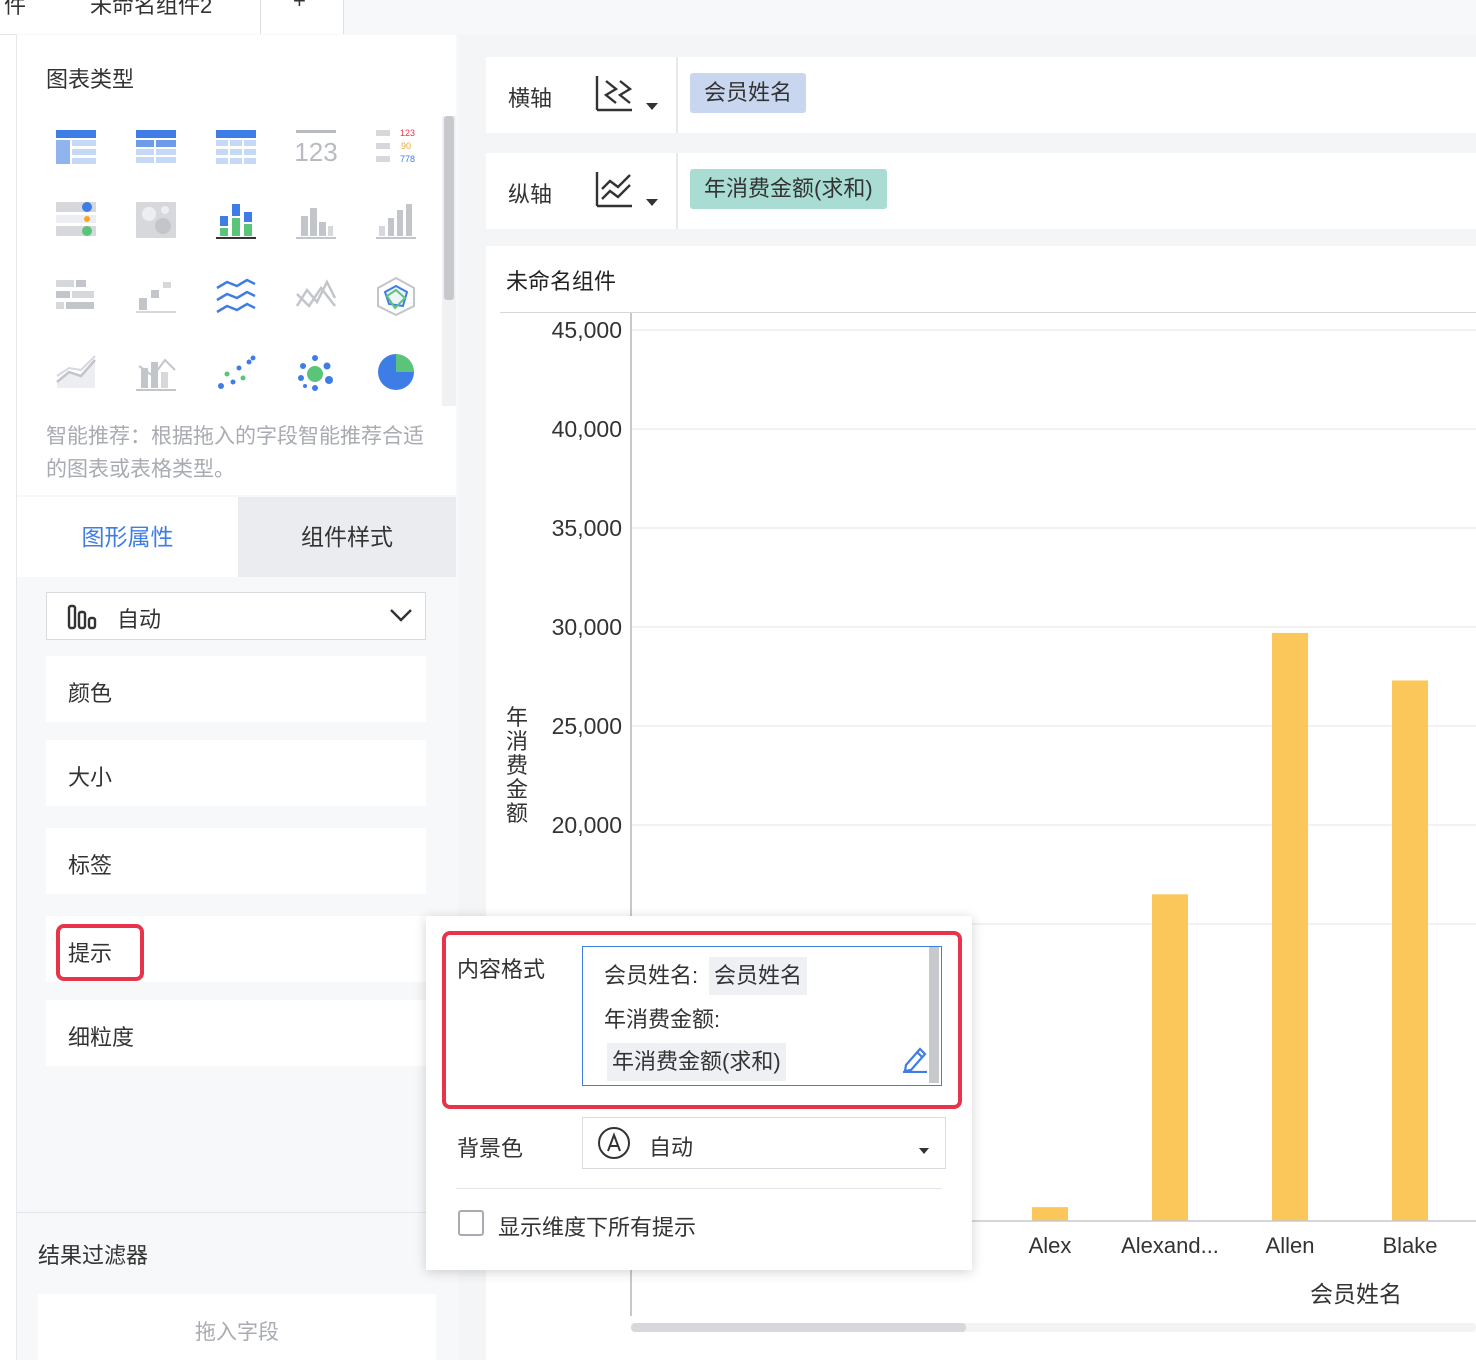 This screenshot has height=1372, width=1476. I want to click on prop-label: 标签, so click(236, 861).